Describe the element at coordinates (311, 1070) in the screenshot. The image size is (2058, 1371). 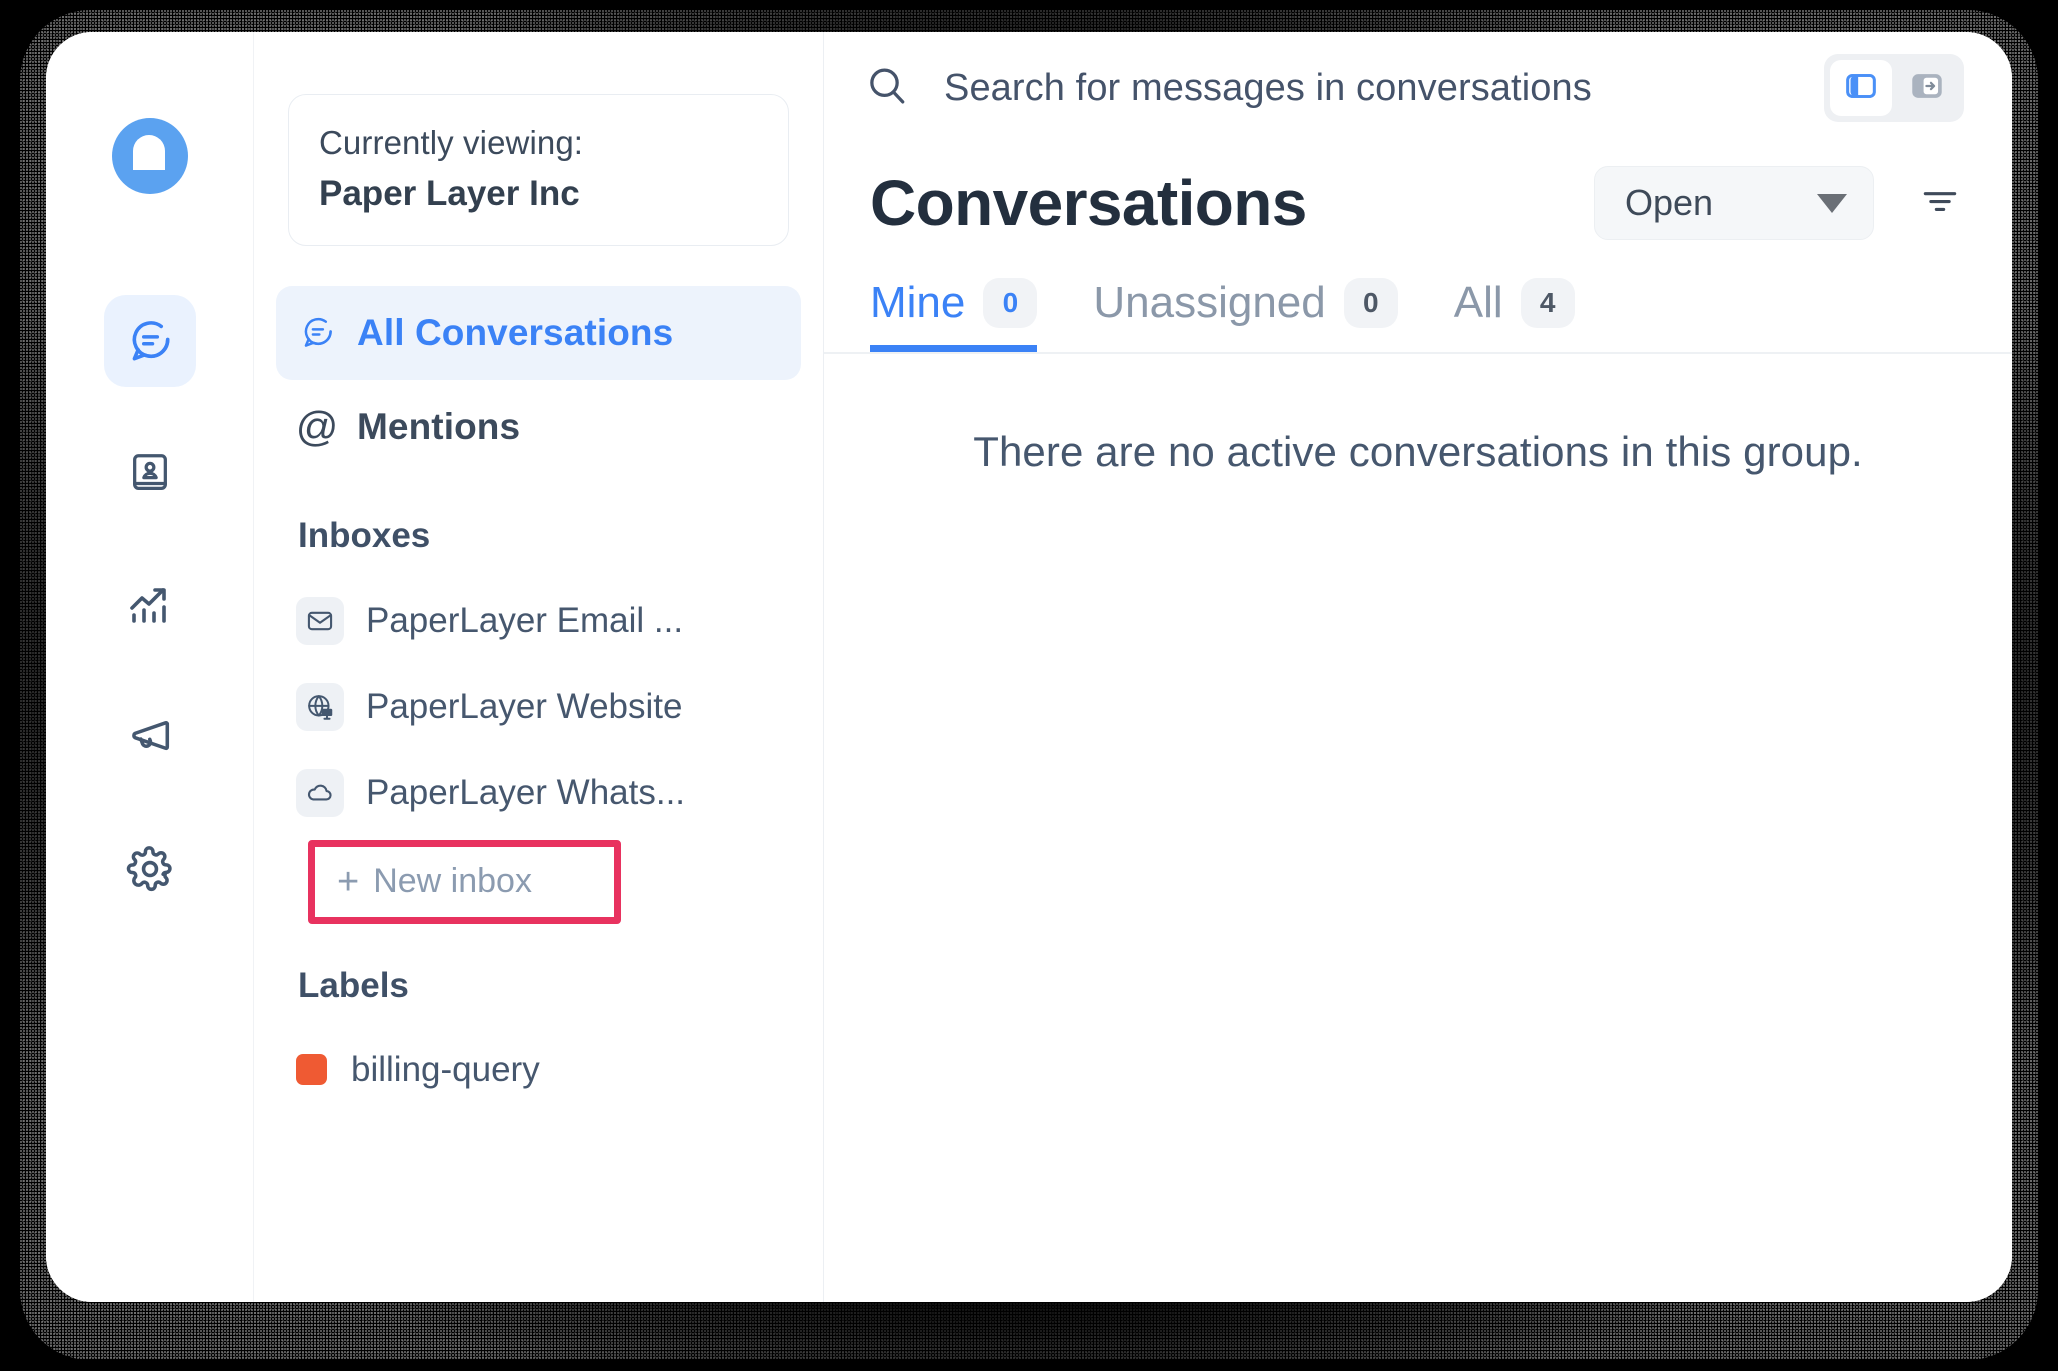
I see `label-color-swatch` at that location.